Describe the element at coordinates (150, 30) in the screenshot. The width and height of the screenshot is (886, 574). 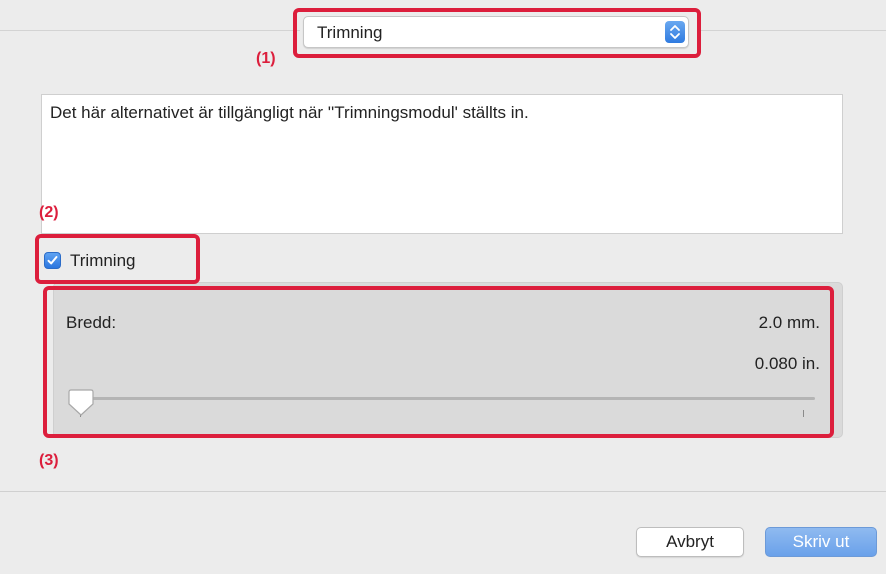
I see `separator-top-left` at that location.